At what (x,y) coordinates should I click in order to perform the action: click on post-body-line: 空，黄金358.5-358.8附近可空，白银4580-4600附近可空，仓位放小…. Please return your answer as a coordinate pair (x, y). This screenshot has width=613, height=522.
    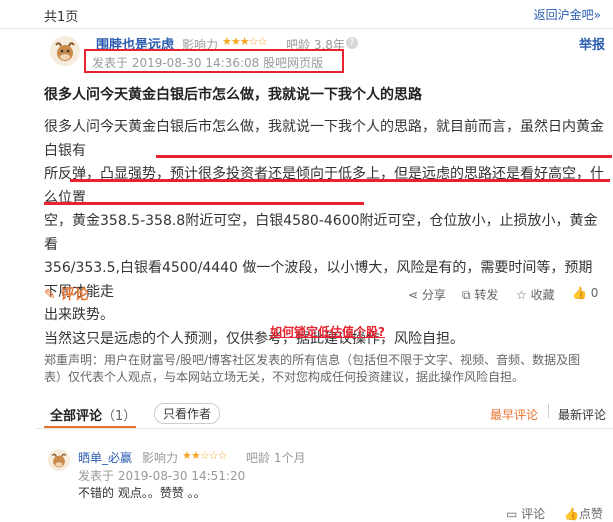
    Looking at the image, I should click on (321, 233).